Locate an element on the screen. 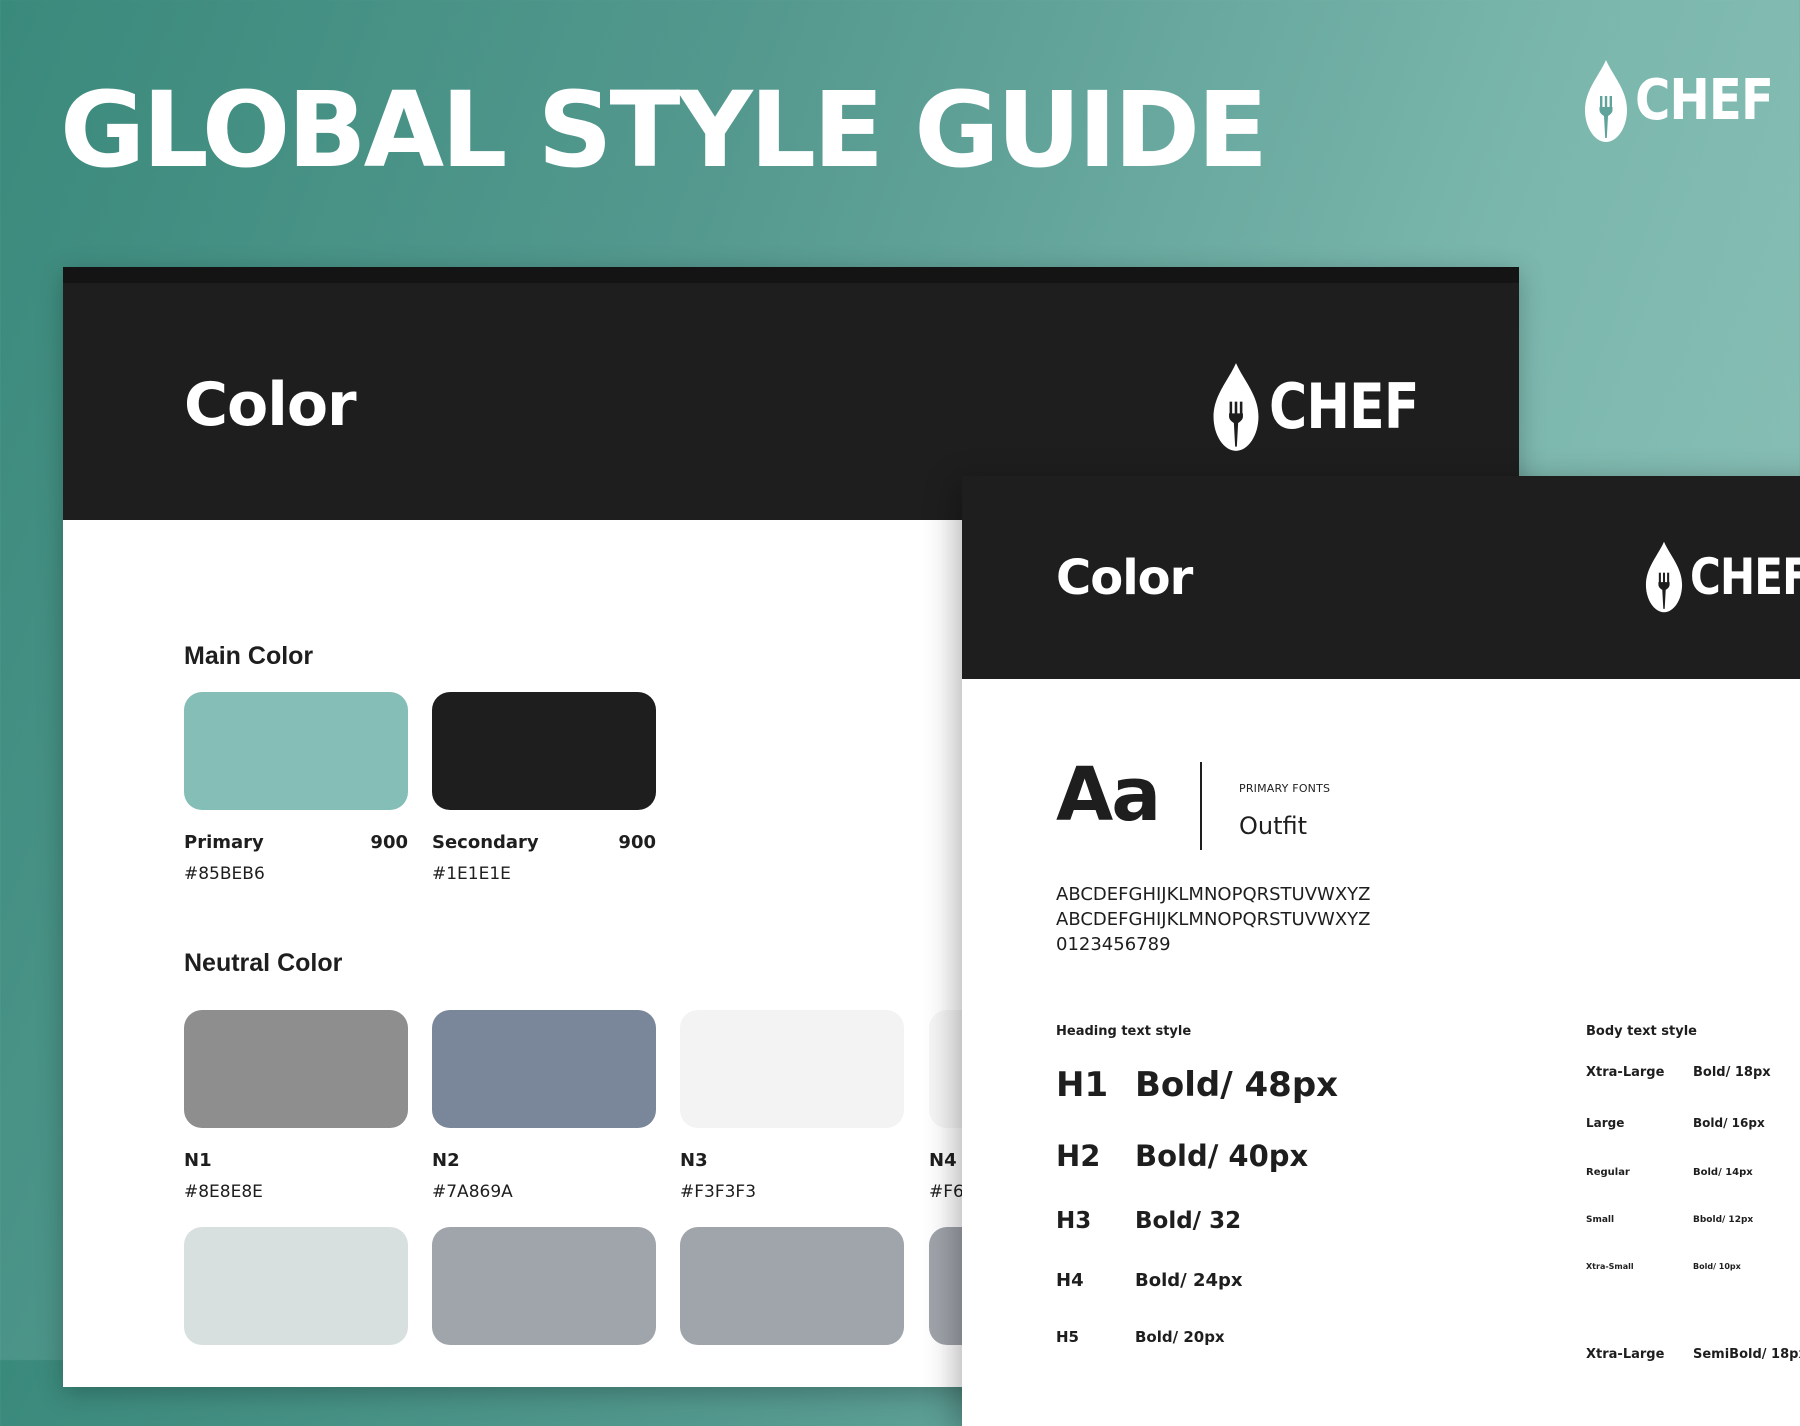 The width and height of the screenshot is (1800, 1426). primary-font-name: Outfit is located at coordinates (1273, 826).